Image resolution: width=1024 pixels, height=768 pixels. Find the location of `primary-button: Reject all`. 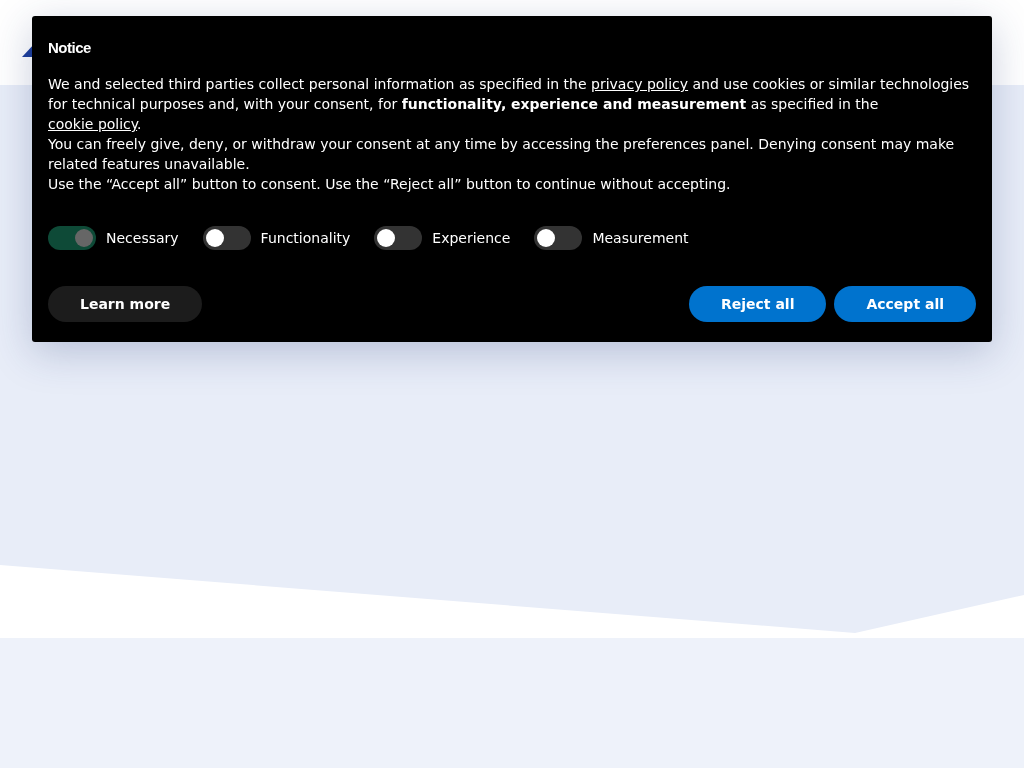

primary-button: Reject all is located at coordinates (757, 304).